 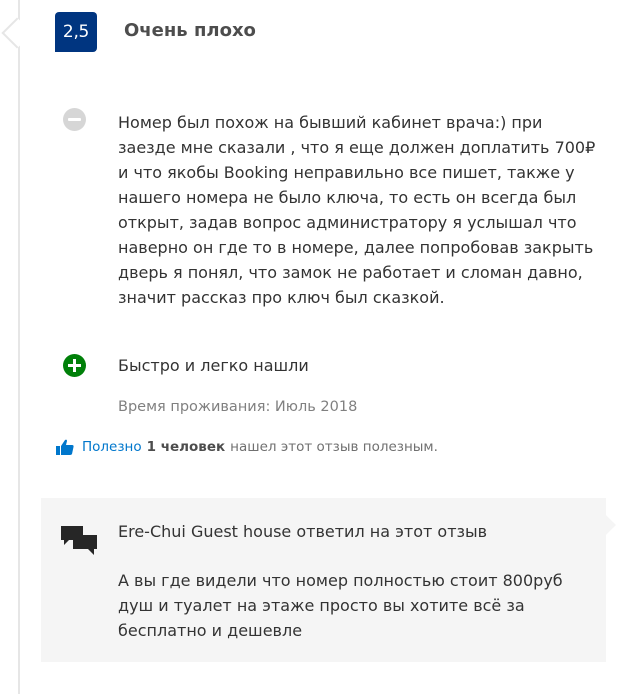 I want to click on helpful-suffix: нашел этот отзыв полезным., so click(x=334, y=447).